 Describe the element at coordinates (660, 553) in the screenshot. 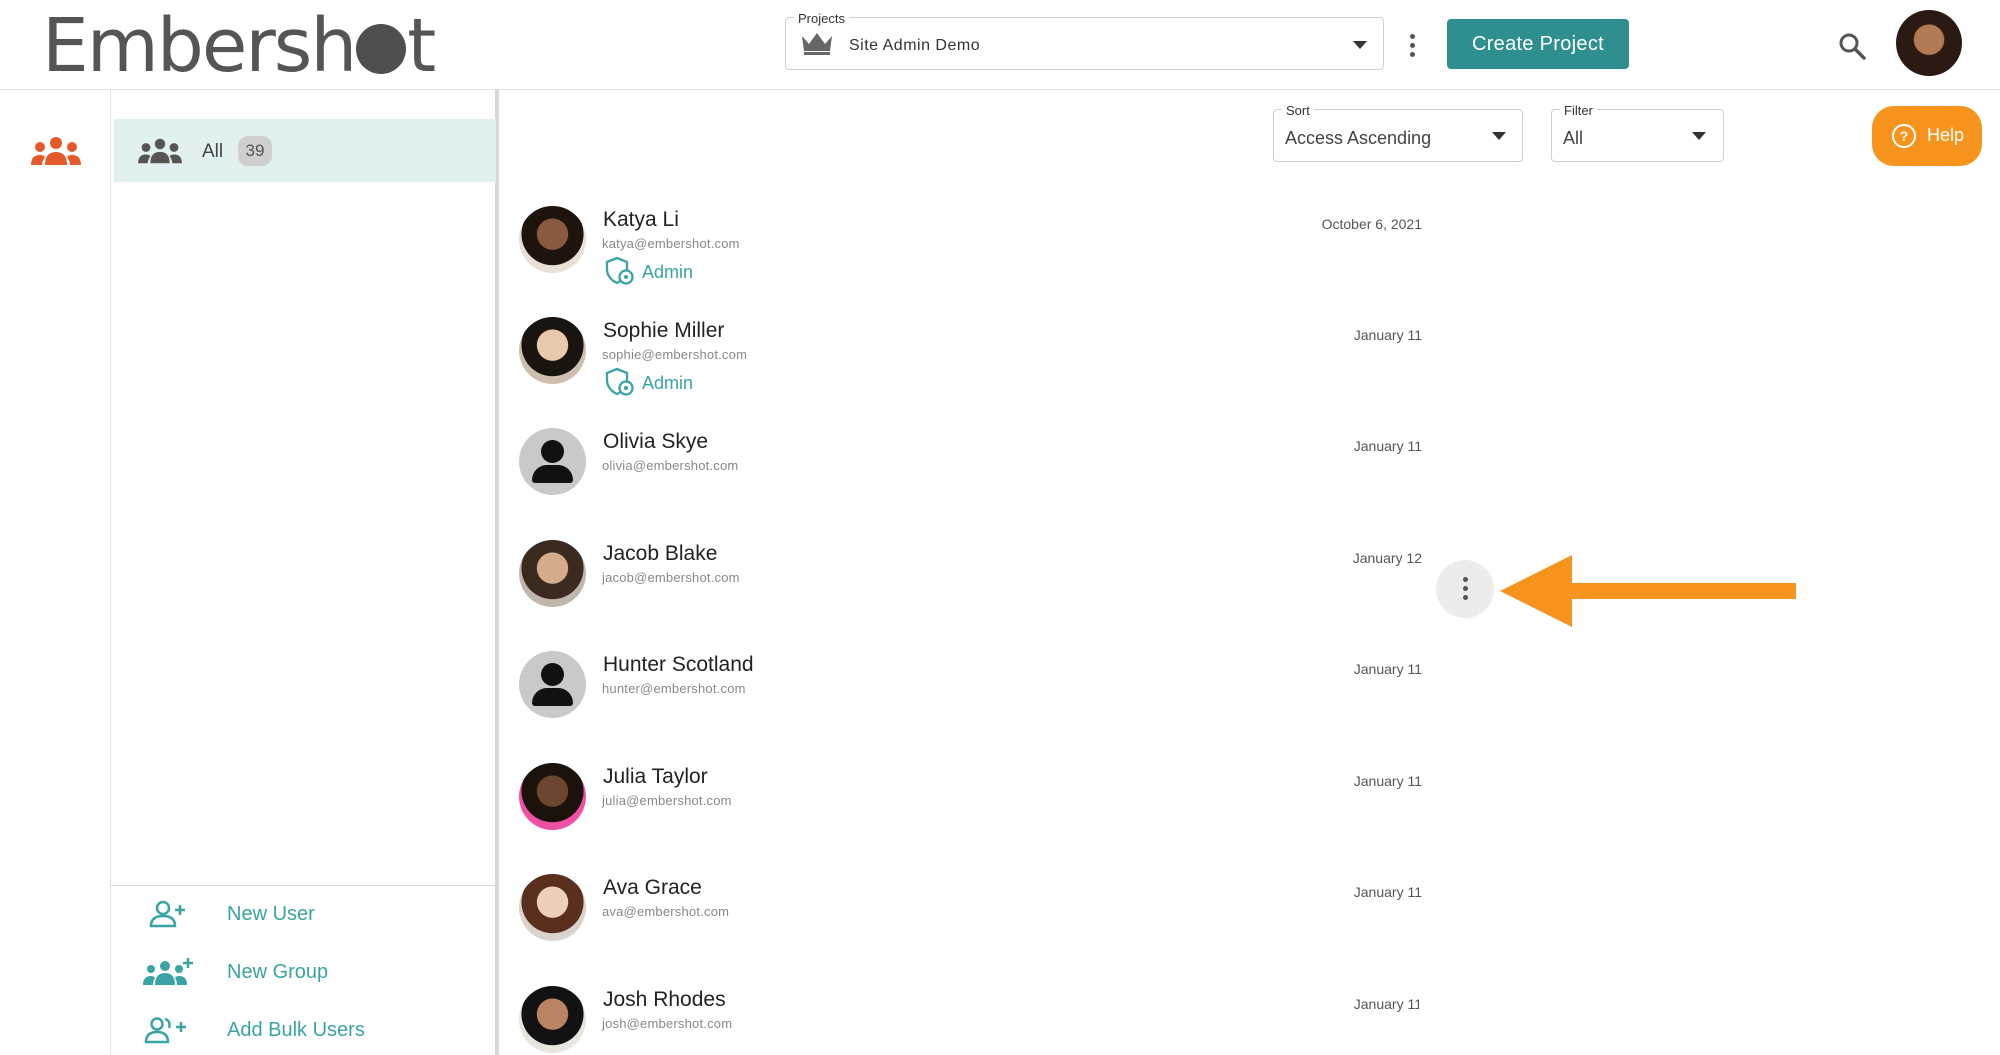

I see `user-name: Jacob Blake` at that location.